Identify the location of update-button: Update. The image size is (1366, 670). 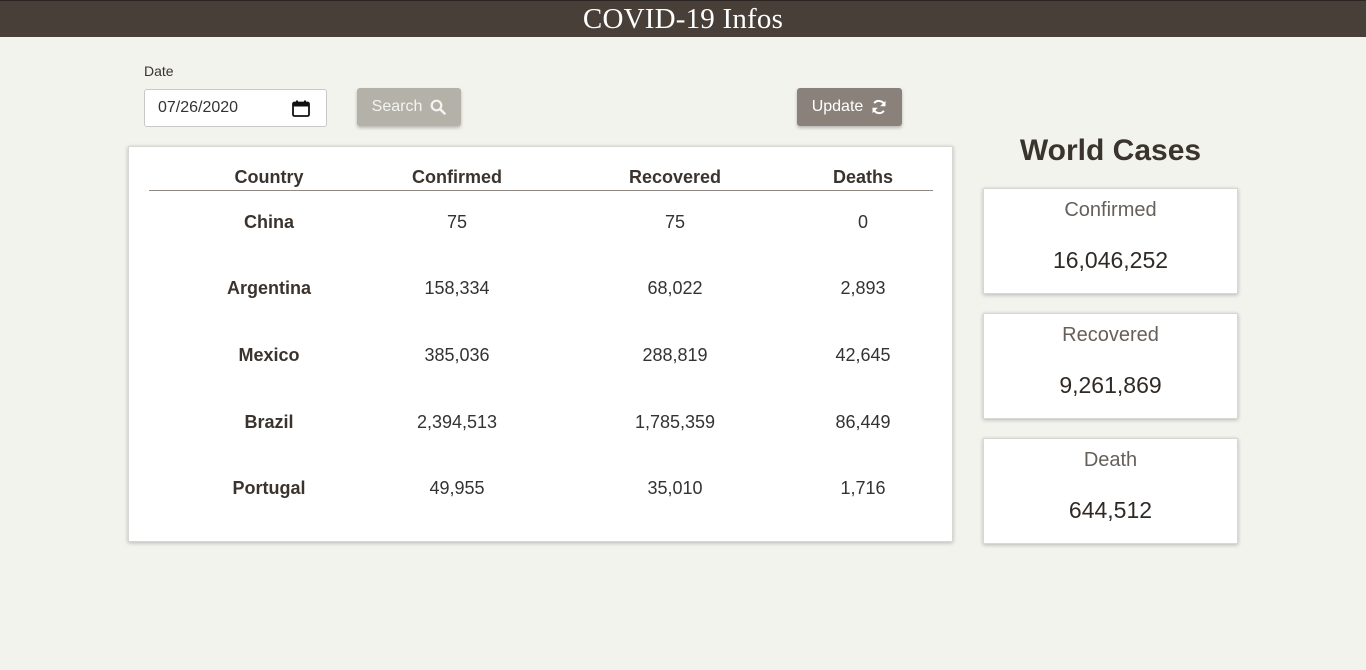
(849, 107).